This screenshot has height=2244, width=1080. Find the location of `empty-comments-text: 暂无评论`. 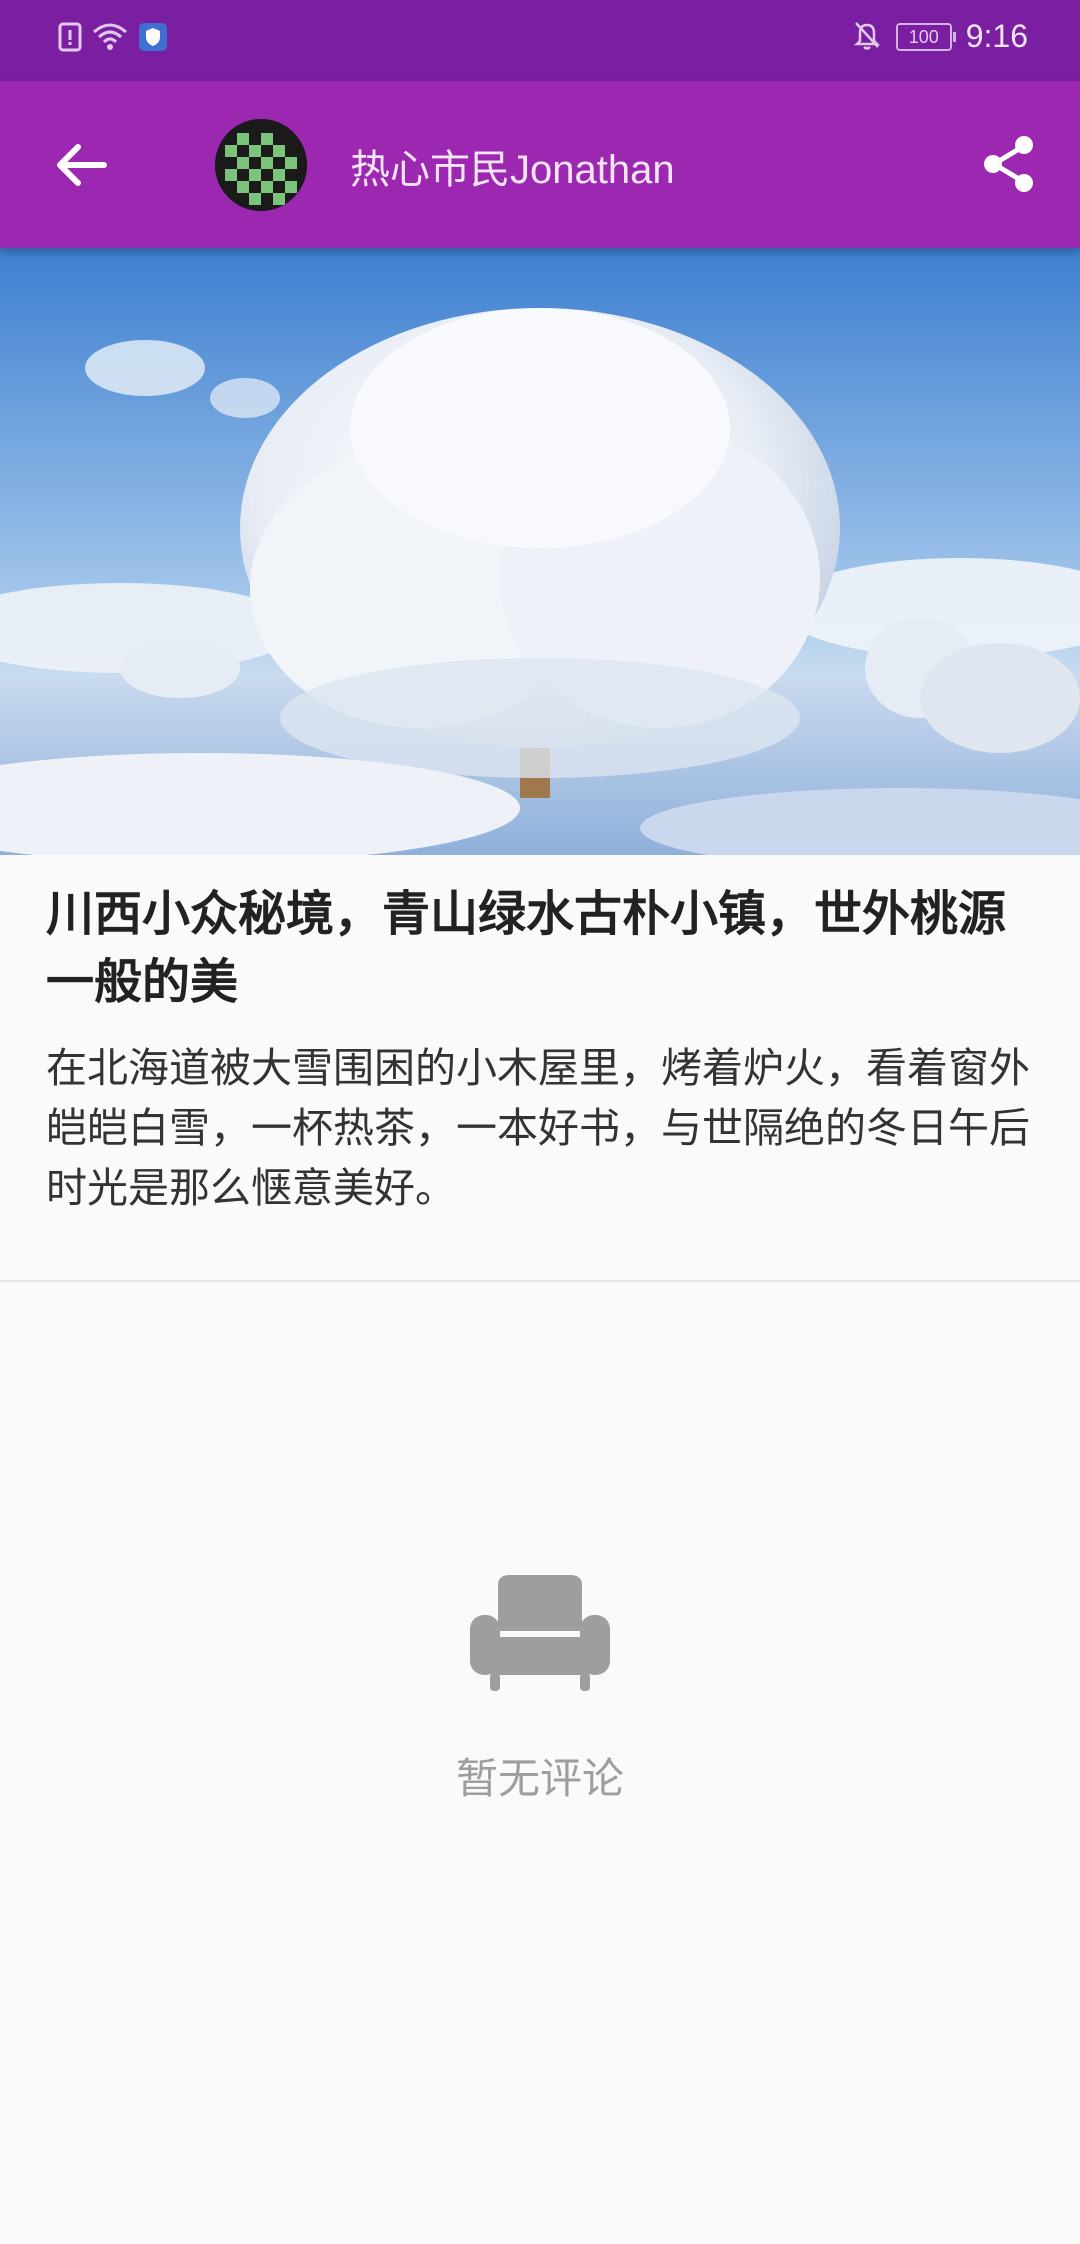

empty-comments-text: 暂无评论 is located at coordinates (539, 1778).